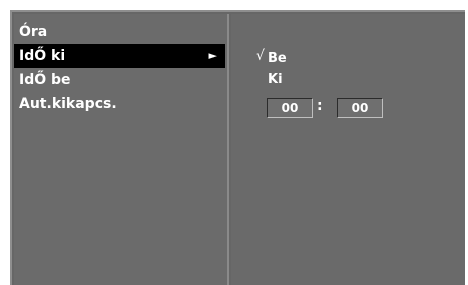 The image size is (468, 285). What do you see at coordinates (277, 58) in the screenshot?
I see `option-on: Be` at bounding box center [277, 58].